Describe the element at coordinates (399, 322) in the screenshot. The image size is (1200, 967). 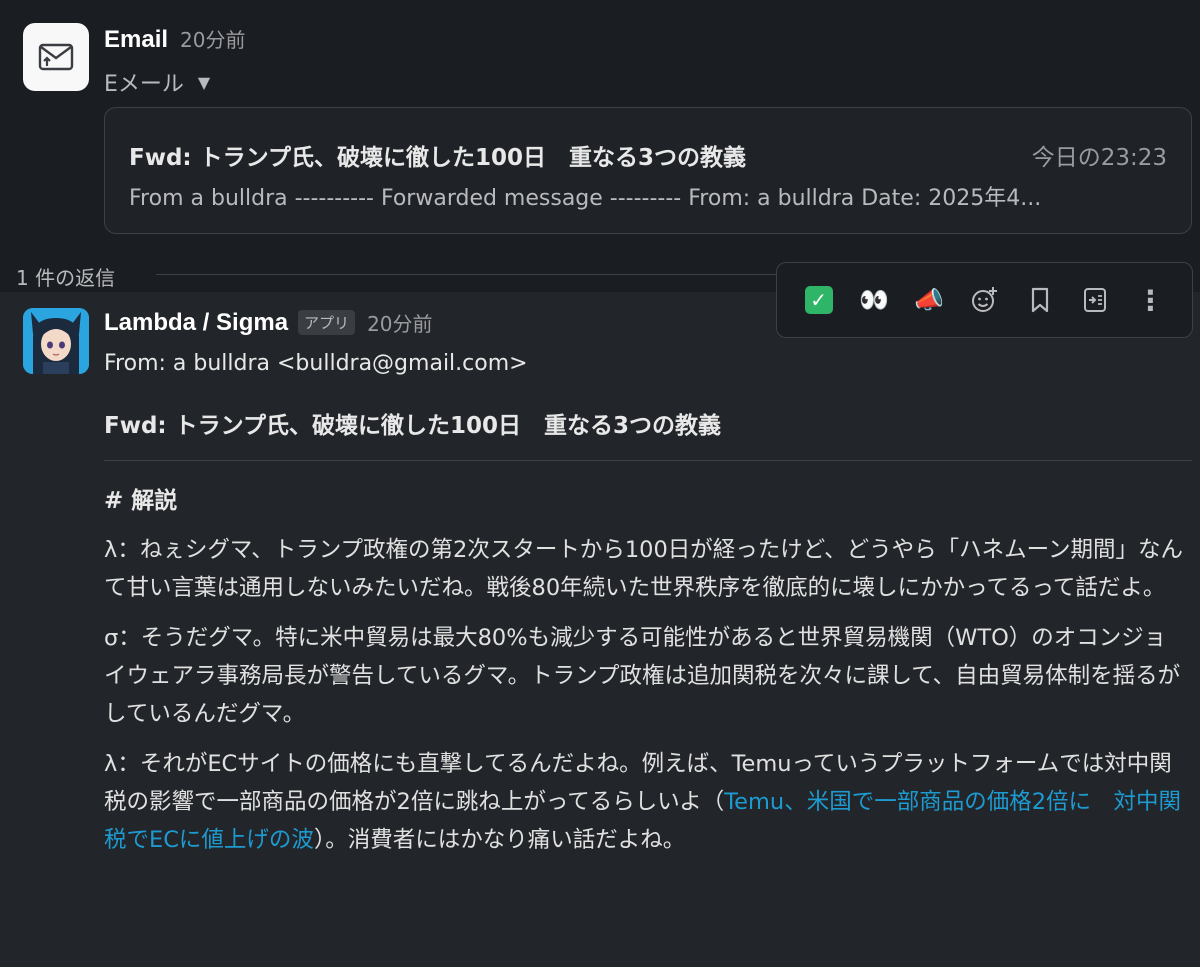
I see `reply-timestamp: 20分前` at that location.